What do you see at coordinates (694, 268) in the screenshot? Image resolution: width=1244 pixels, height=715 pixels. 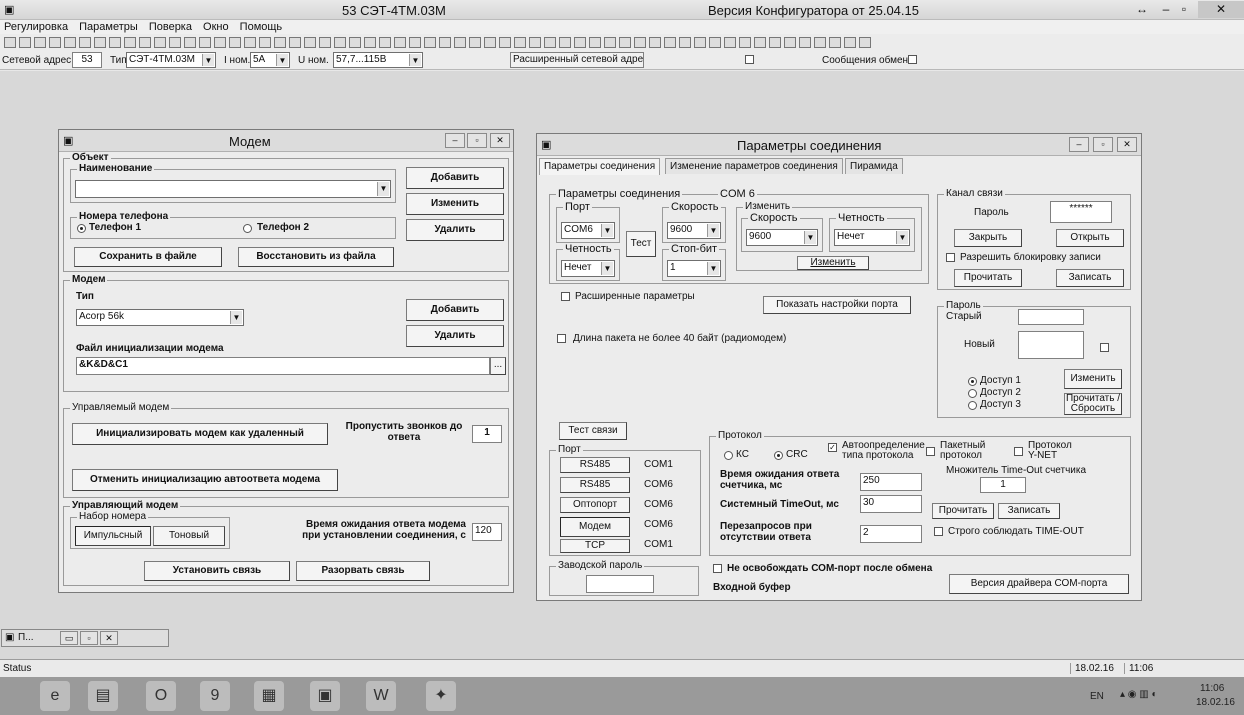 I see `stopbits-select: 1 ▼` at bounding box center [694, 268].